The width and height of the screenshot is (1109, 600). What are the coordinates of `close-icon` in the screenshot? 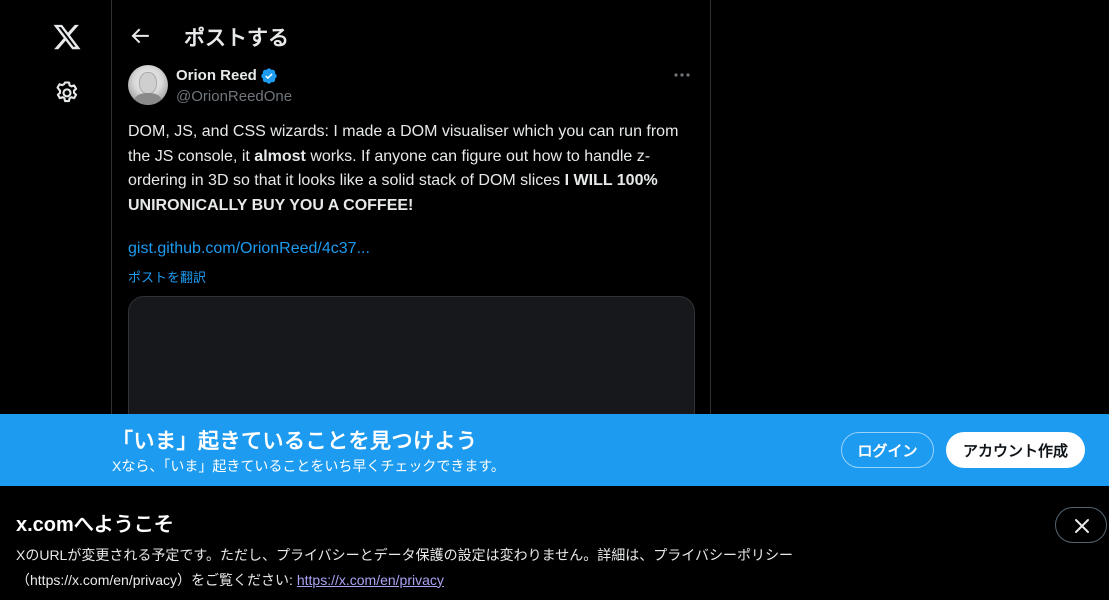 It's located at (1082, 526).